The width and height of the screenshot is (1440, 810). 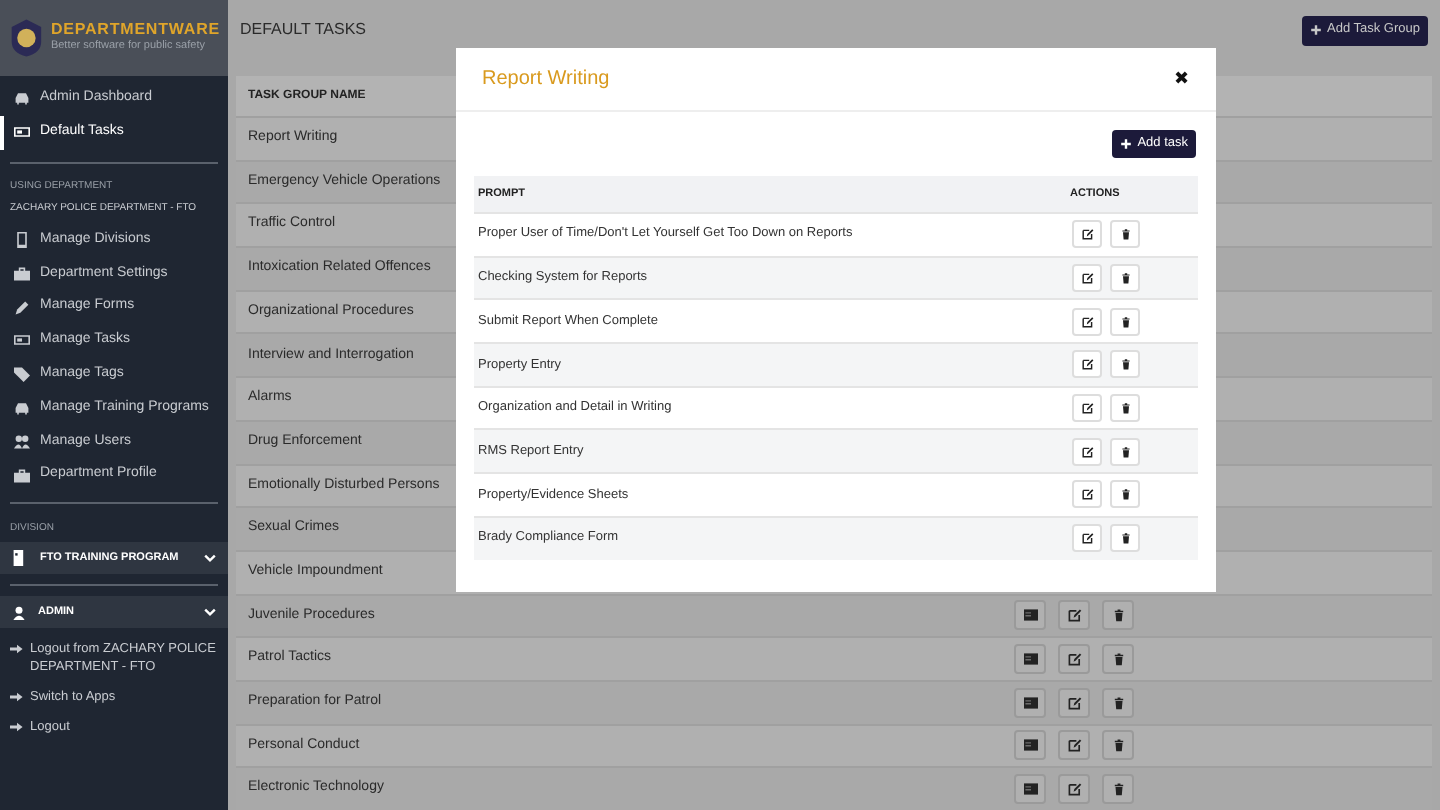 I want to click on tag-icon, so click(x=22, y=374).